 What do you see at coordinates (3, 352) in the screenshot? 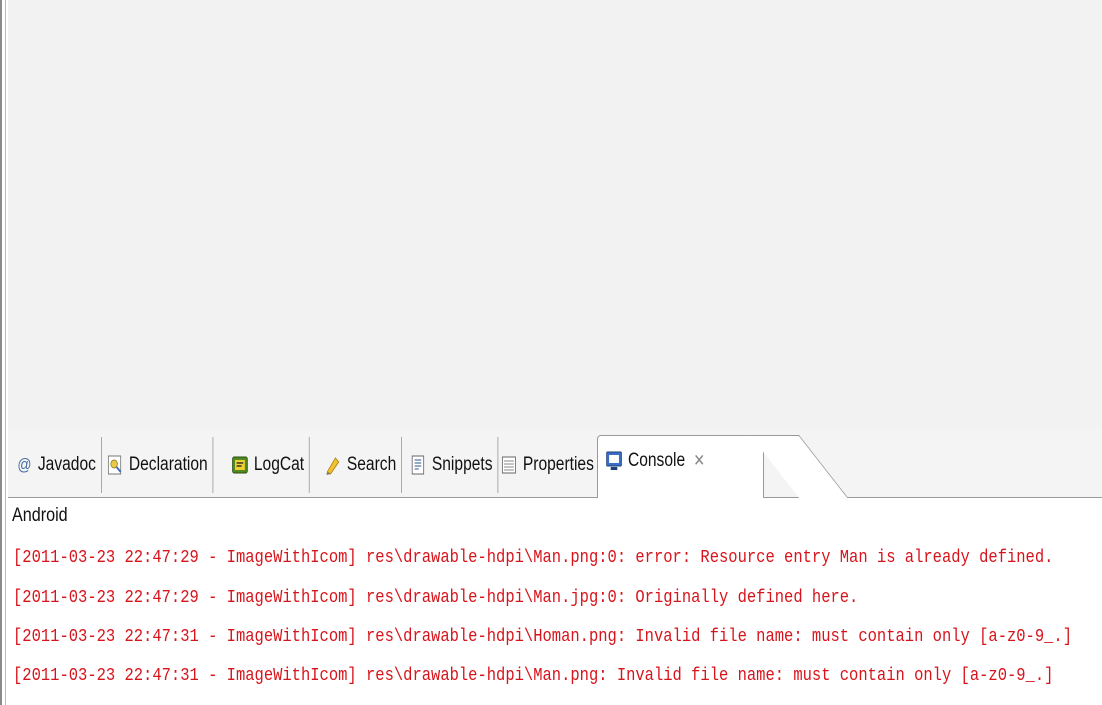
I see `window-left-border` at bounding box center [3, 352].